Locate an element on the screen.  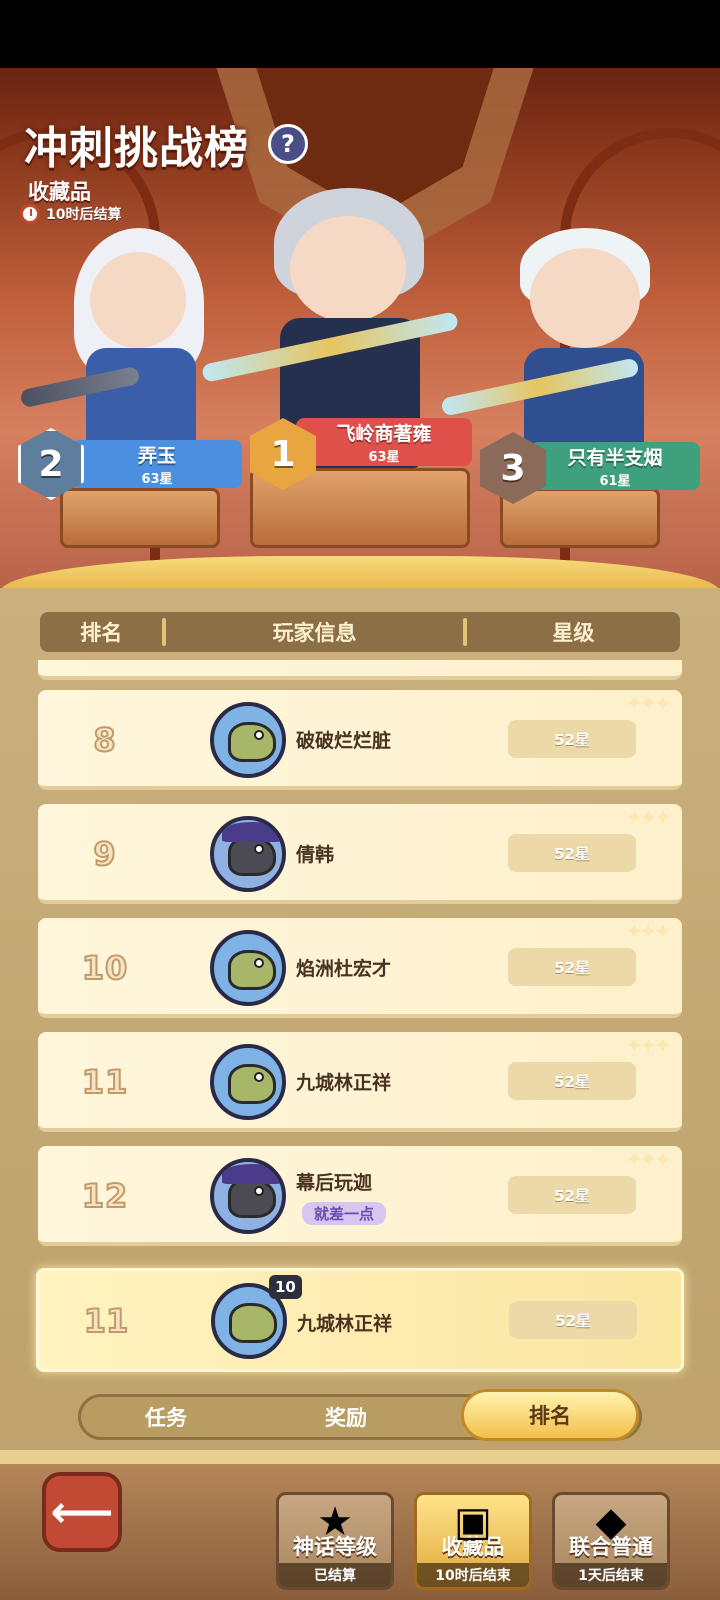
character-icon: ★ is located at coordinates (335, 1522).